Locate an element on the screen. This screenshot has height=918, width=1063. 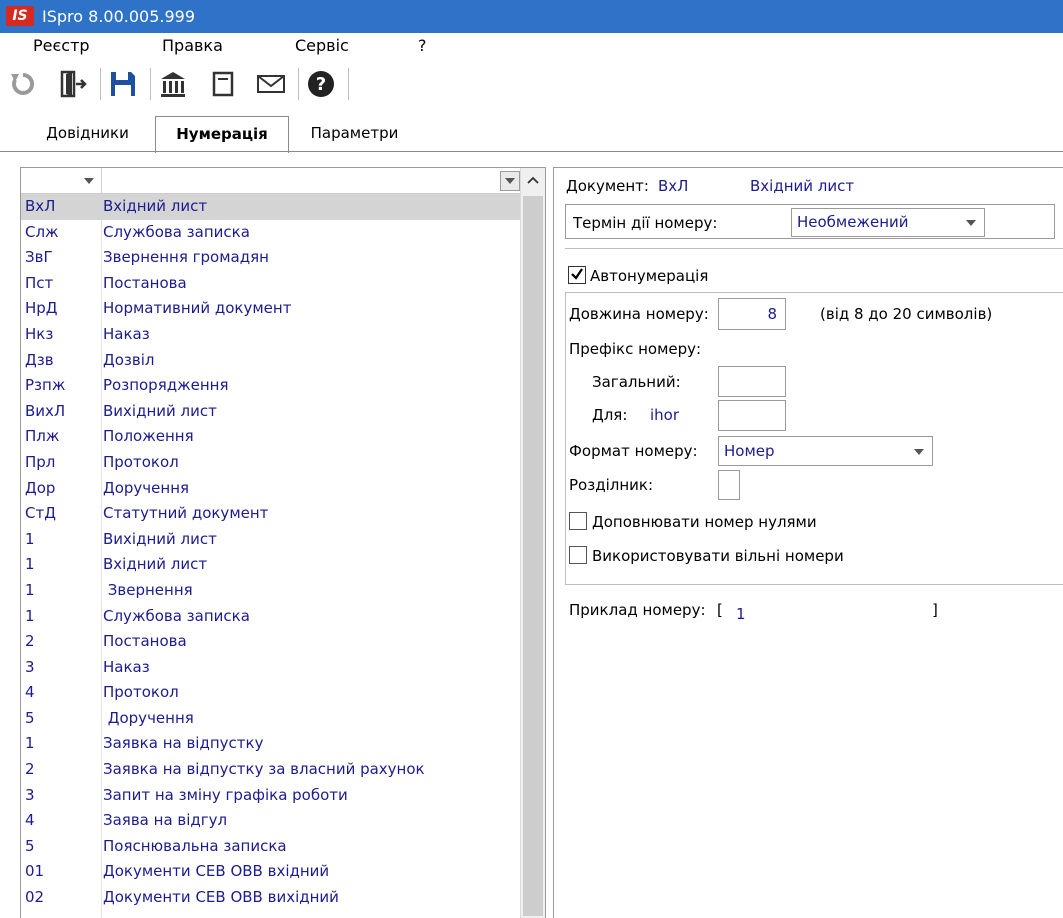
user-name: ihor is located at coordinates (665, 415).